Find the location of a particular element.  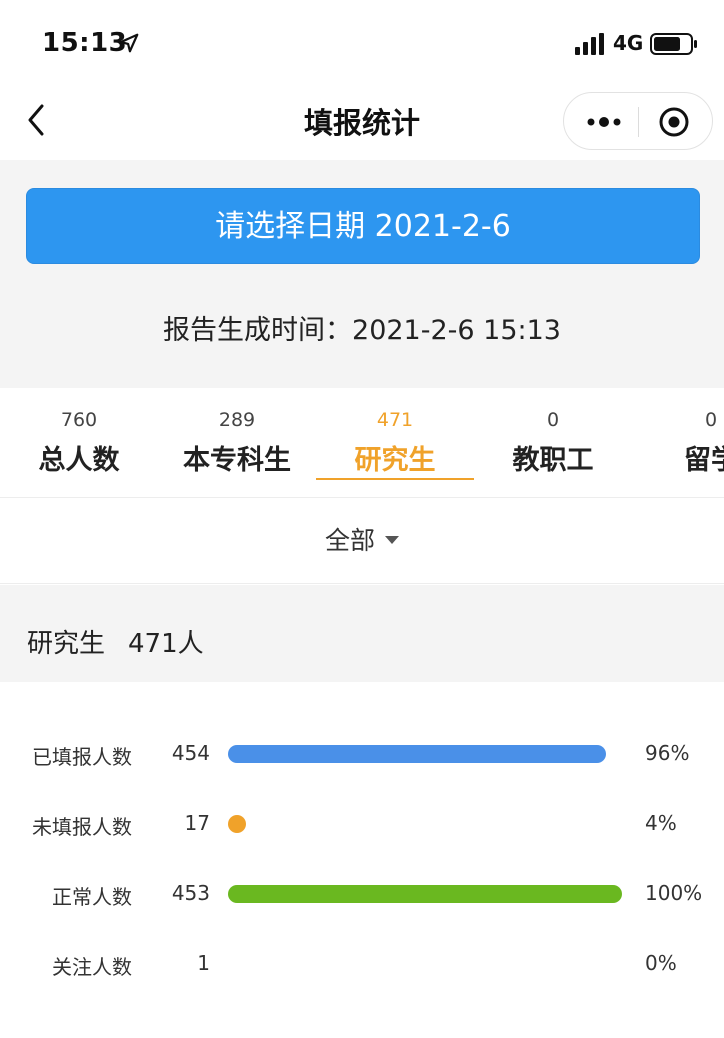

filter-label: 全部 is located at coordinates (349, 540).